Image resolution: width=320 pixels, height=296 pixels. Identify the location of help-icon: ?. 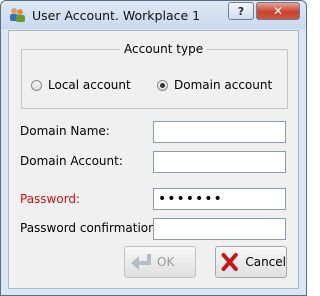
(241, 11).